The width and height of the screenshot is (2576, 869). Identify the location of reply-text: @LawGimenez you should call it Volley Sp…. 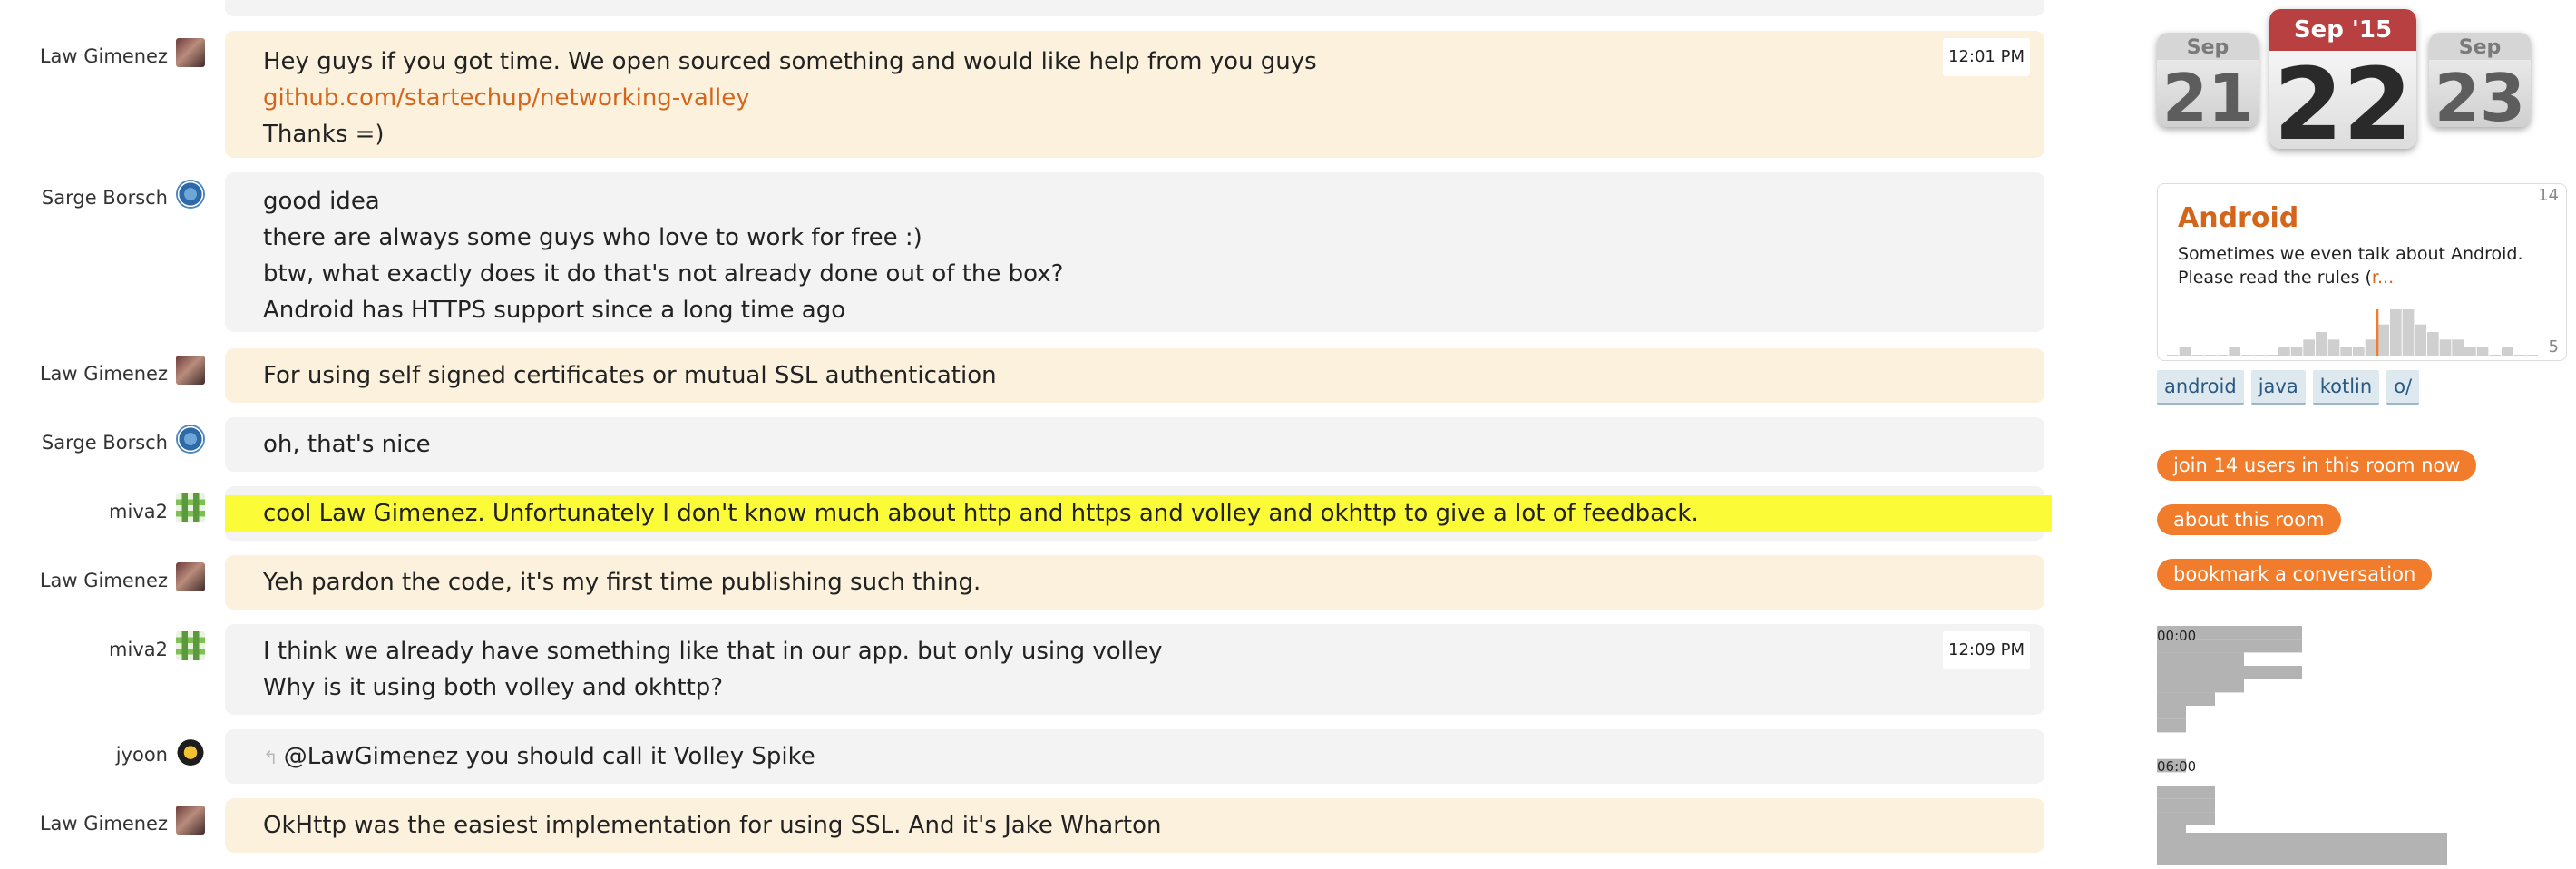
(549, 756).